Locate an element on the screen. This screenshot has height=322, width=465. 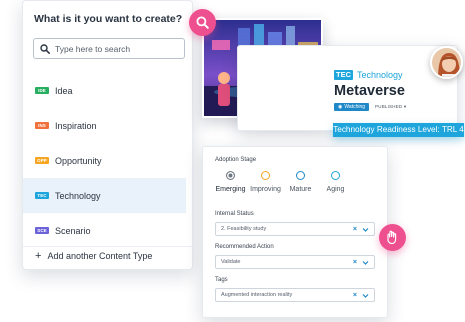
stage-label: Improving is located at coordinates (265, 189).